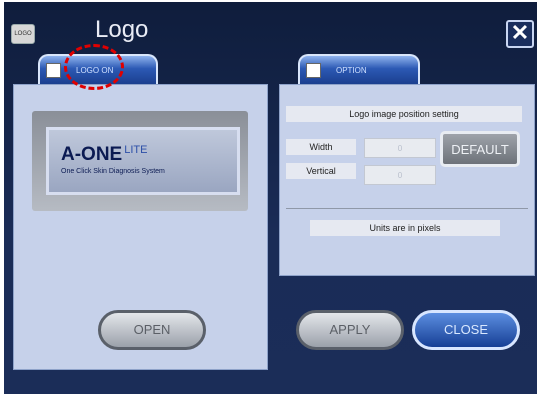 The height and width of the screenshot is (395, 539). Describe the element at coordinates (136, 150) in the screenshot. I see `logo-sup-text: LITE` at that location.